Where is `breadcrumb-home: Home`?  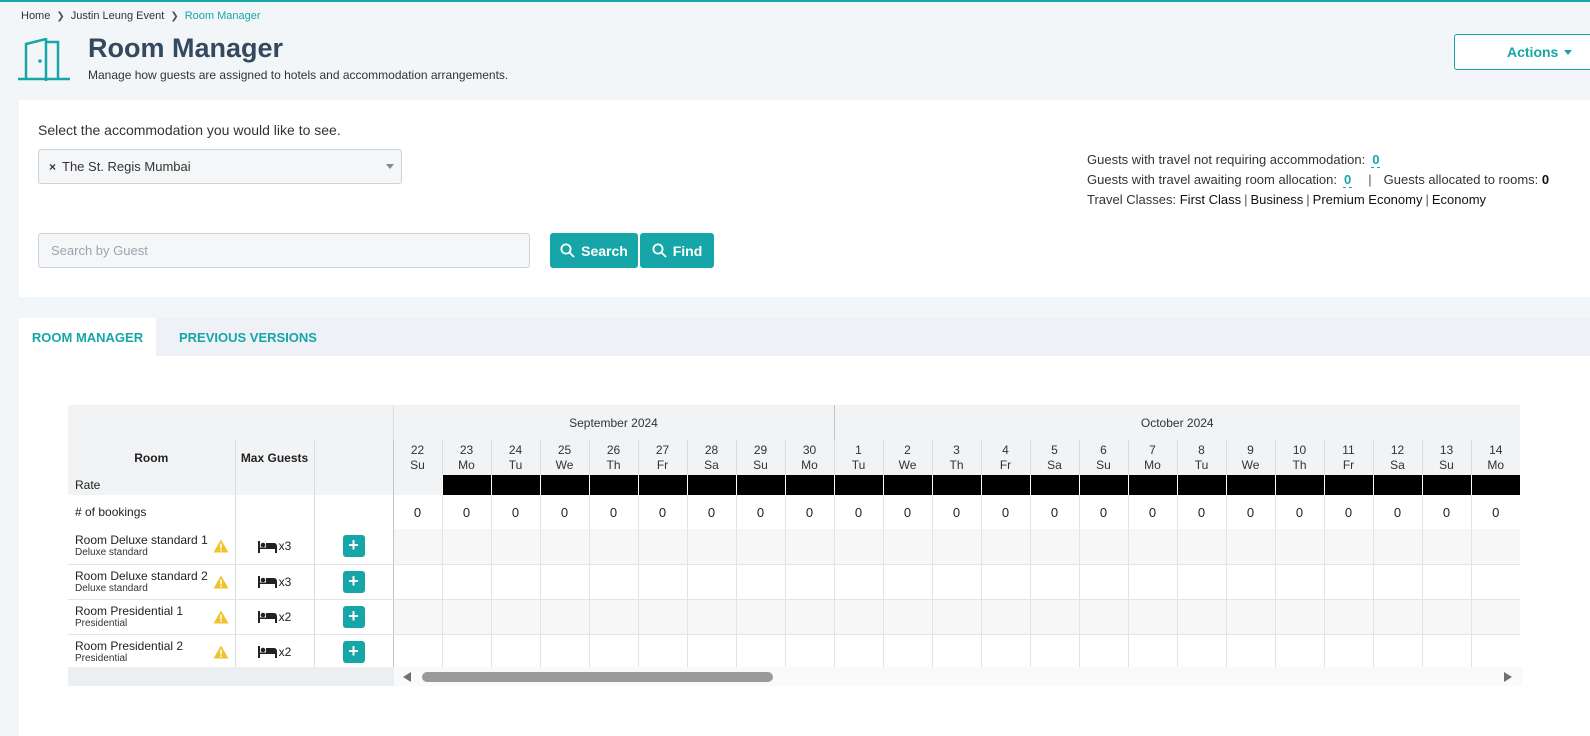 breadcrumb-home: Home is located at coordinates (35, 16).